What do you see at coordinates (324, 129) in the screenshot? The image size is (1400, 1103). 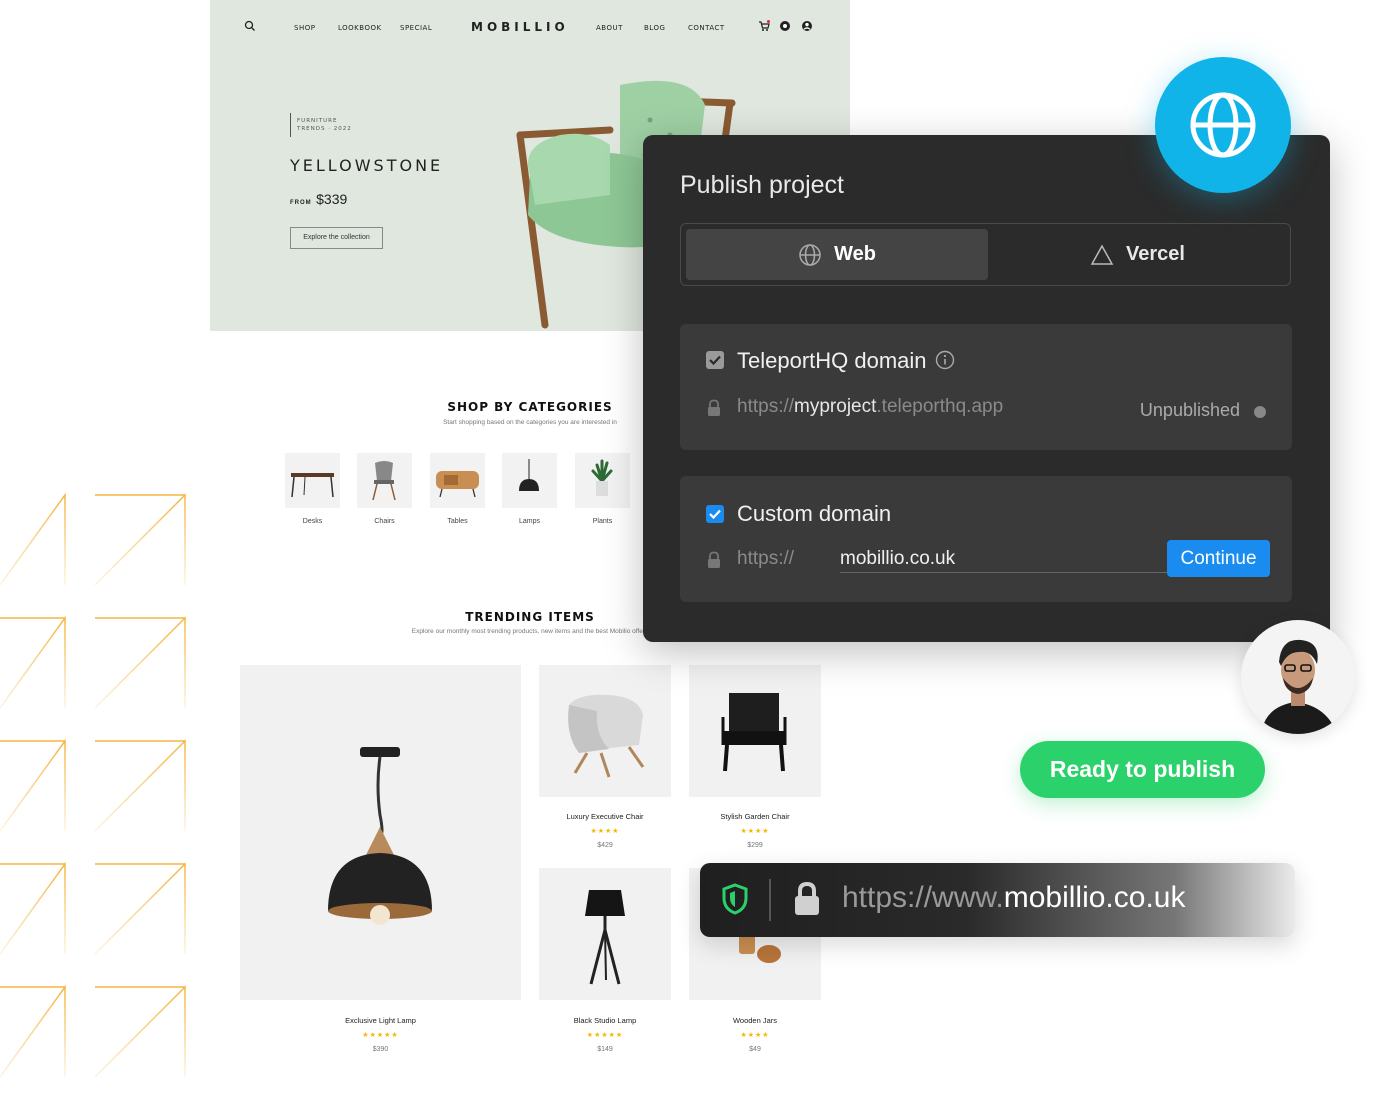 I see `eyebrow-line-2: TRENDS · 2022` at bounding box center [324, 129].